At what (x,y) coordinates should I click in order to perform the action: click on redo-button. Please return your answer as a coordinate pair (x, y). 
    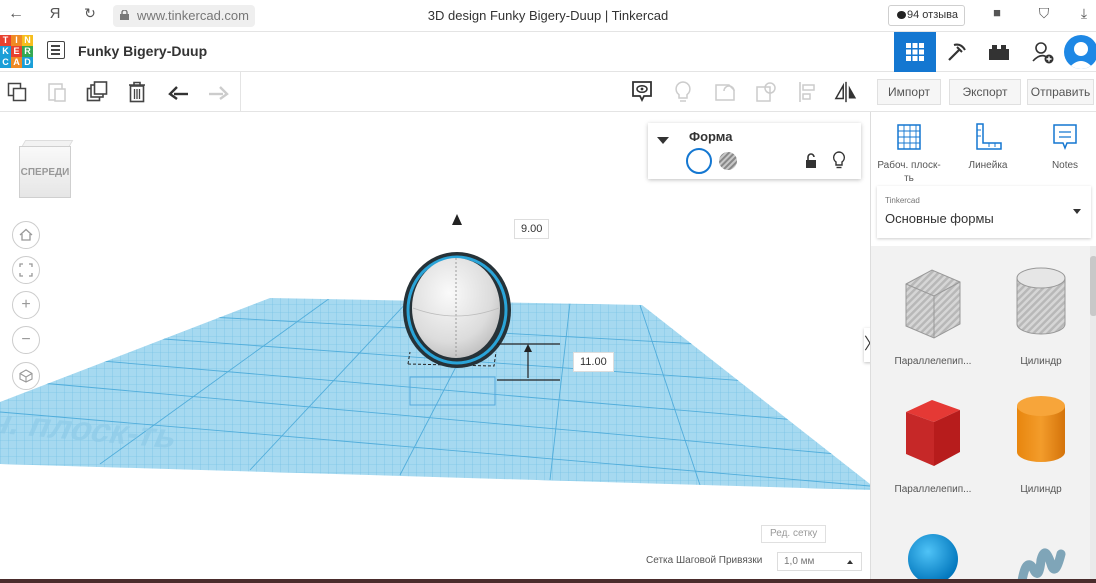
    Looking at the image, I should click on (218, 92).